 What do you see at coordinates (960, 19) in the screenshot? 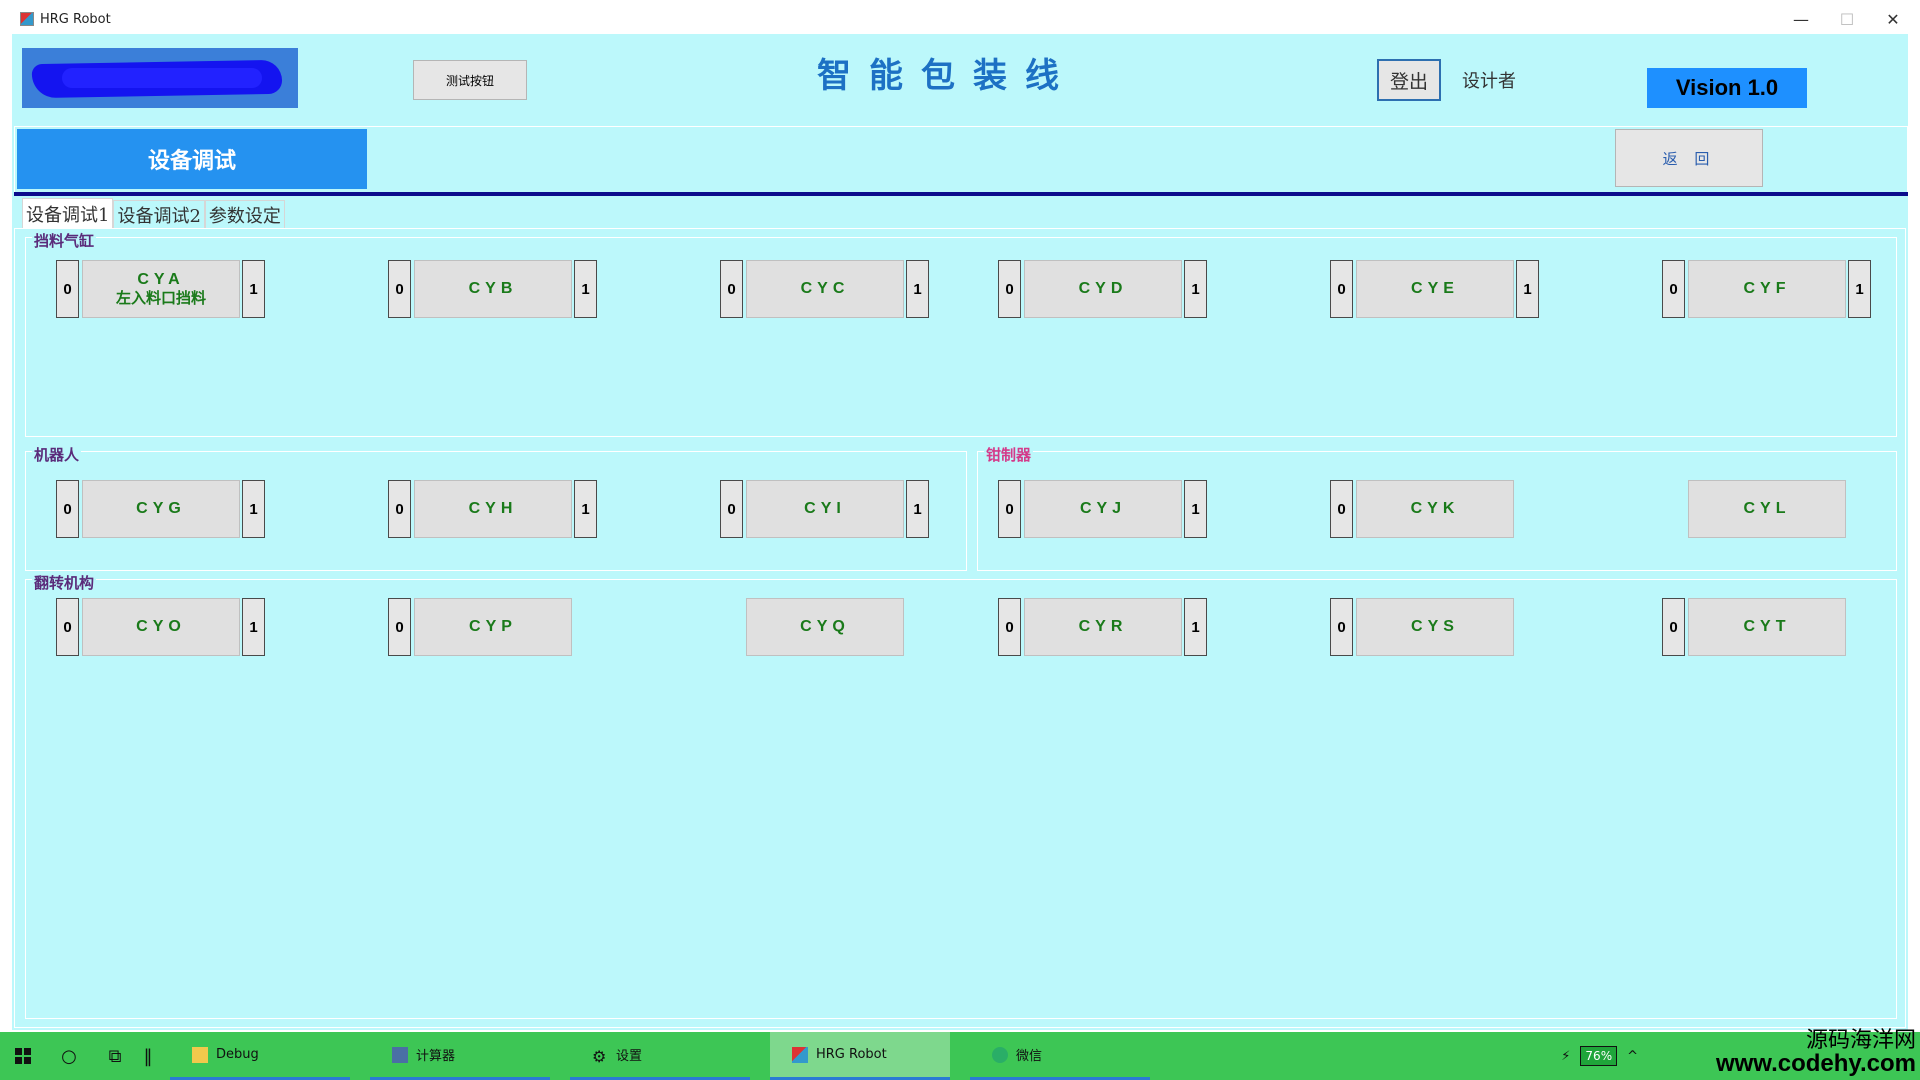
I see `title-bar: HRG Robot — ☐ ✕` at bounding box center [960, 19].